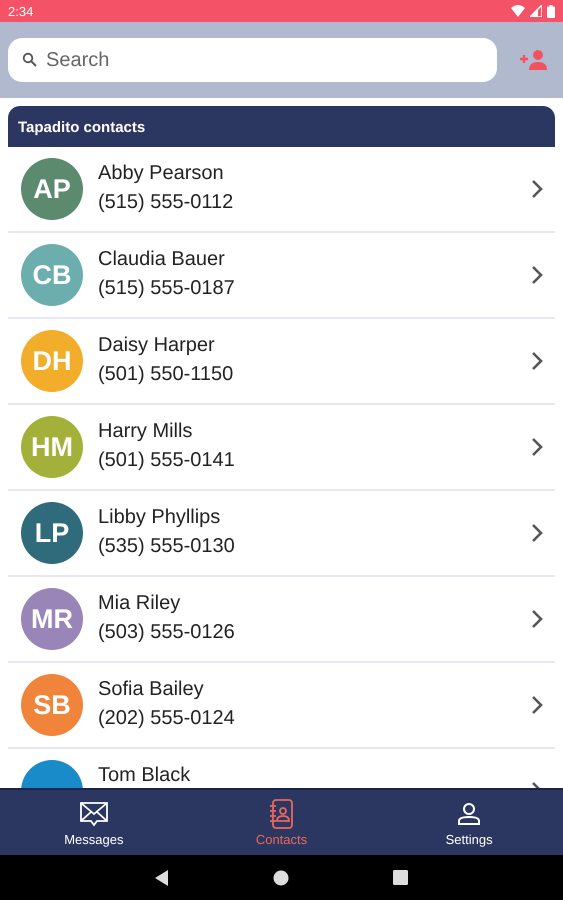 This screenshot has height=900, width=563. Describe the element at coordinates (281, 362) in the screenshot. I see `contact-item: DH Daisy Harper (501) 550-1150` at that location.